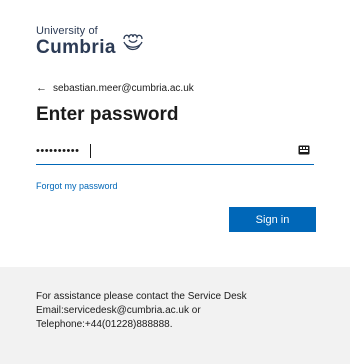 This screenshot has height=364, width=350. Describe the element at coordinates (133, 41) in the screenshot. I see `logo-emblem-icon` at that location.